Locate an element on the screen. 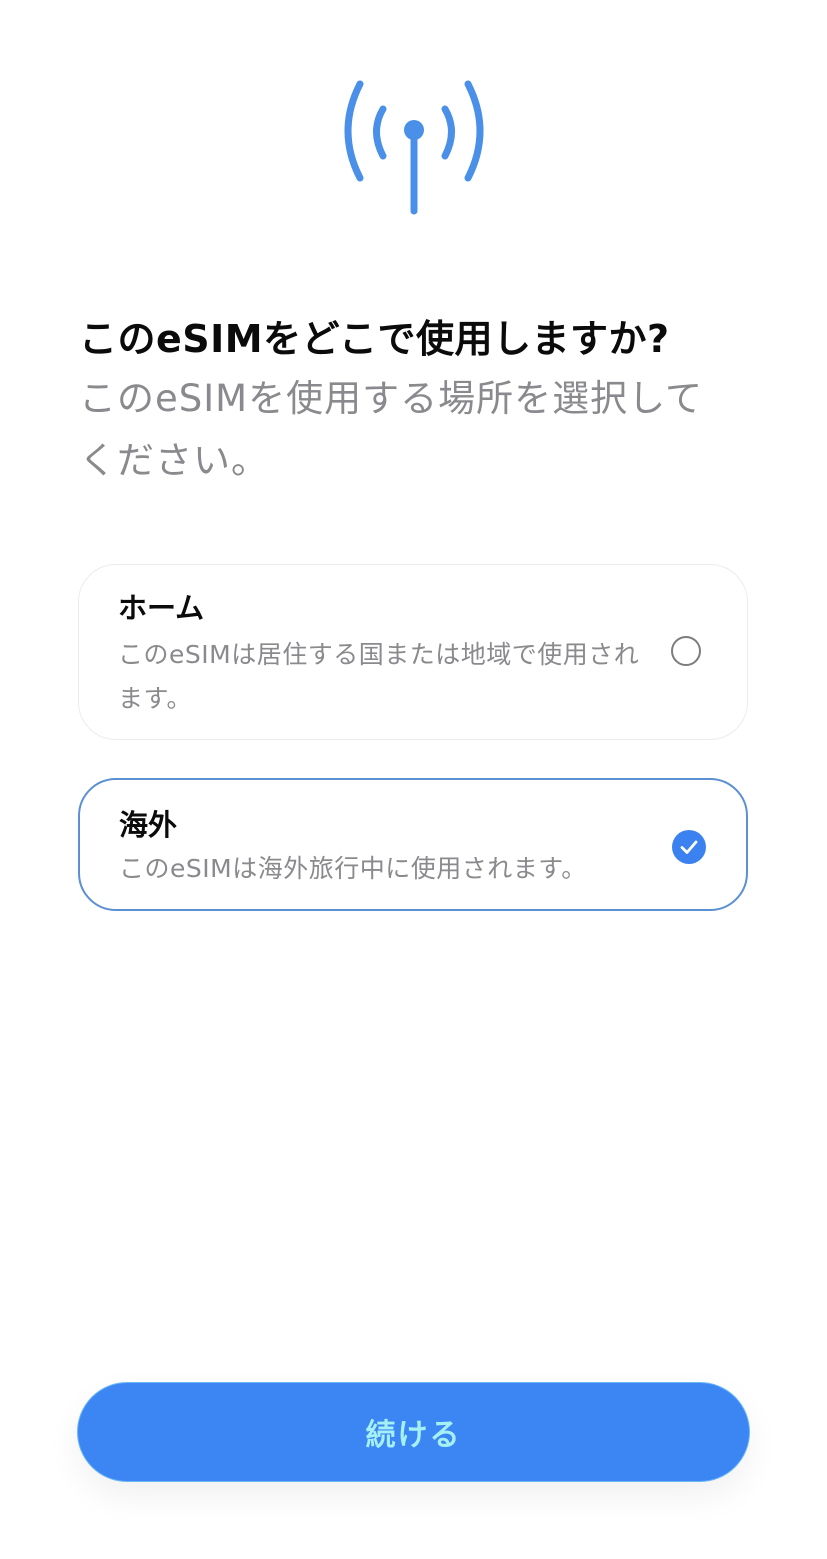  page-title: このeSIMをどこで使用しますか? is located at coordinates (374, 339).